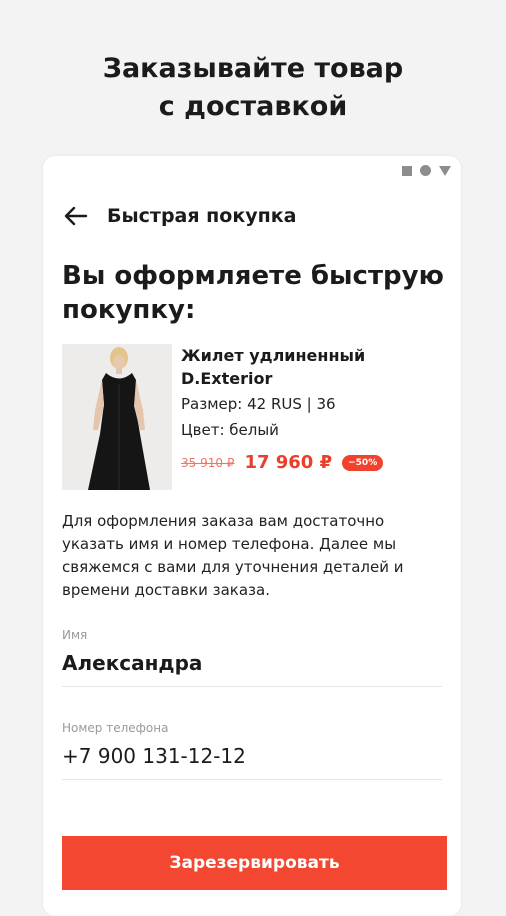  I want to click on back-button, so click(76, 216).